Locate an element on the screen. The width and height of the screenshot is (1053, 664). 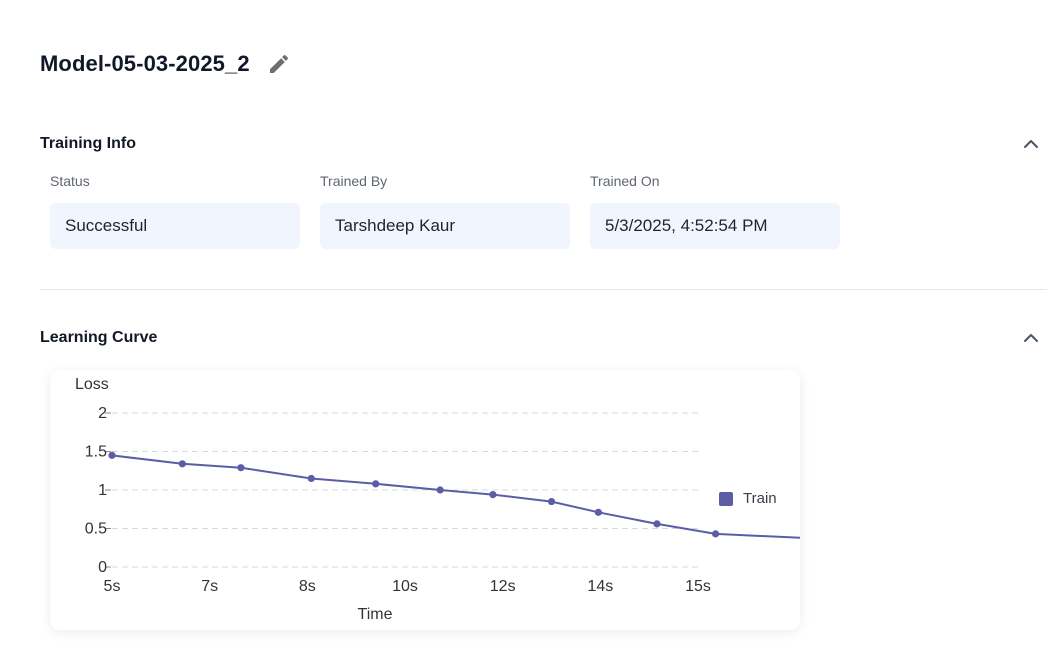
y-tick-label: 1 is located at coordinates (102, 490).